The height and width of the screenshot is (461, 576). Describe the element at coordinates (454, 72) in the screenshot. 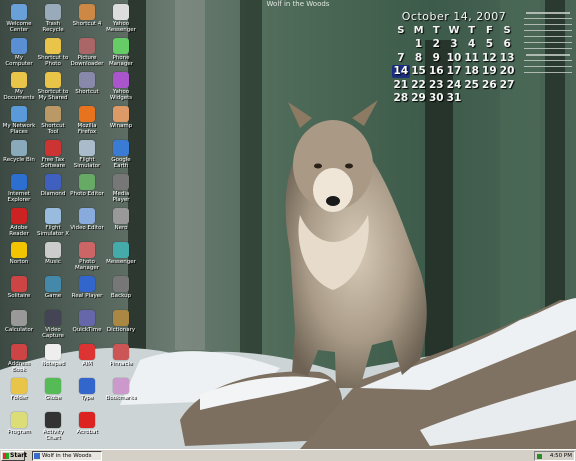

I see `calendar-day-cell: 17` at that location.